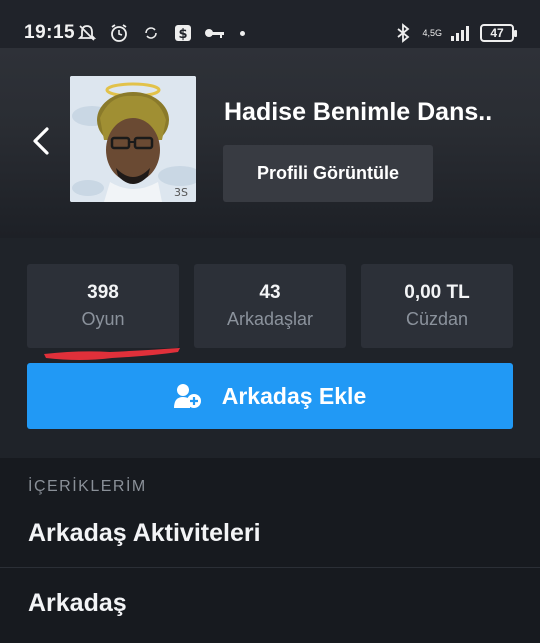  I want to click on section-title: İÇERİKLERİM, so click(87, 486).